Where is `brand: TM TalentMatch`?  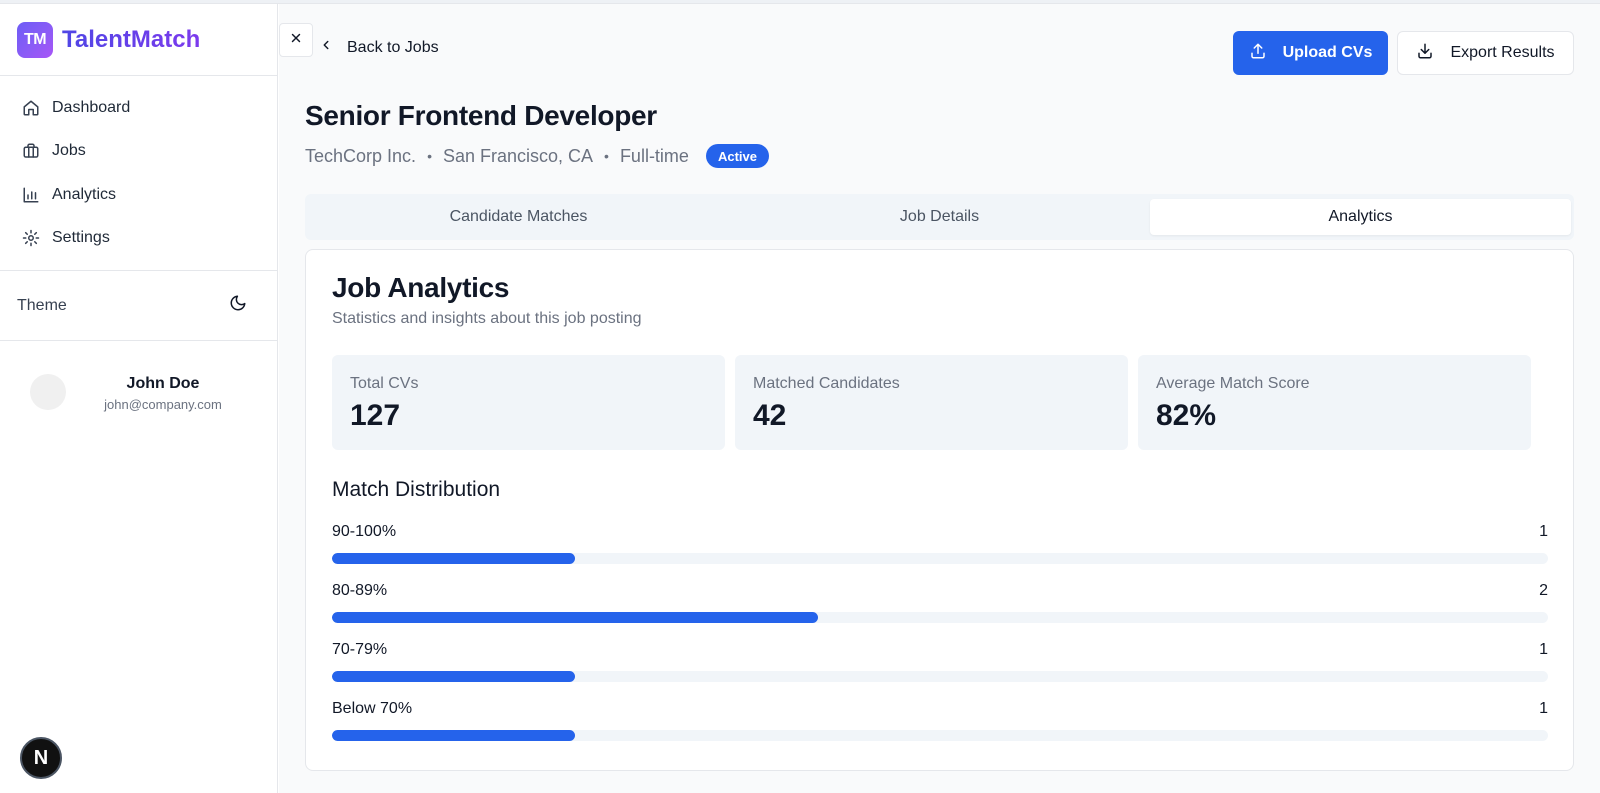
brand: TM TalentMatch is located at coordinates (138, 40).